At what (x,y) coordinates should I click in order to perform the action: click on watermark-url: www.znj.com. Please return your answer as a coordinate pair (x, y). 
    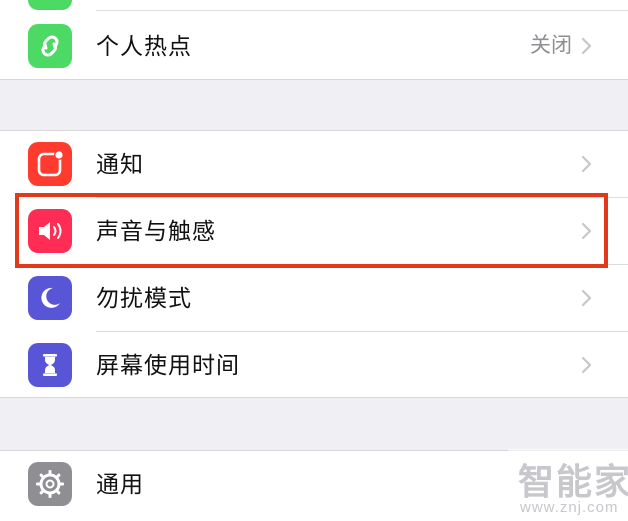
    Looking at the image, I should click on (569, 507).